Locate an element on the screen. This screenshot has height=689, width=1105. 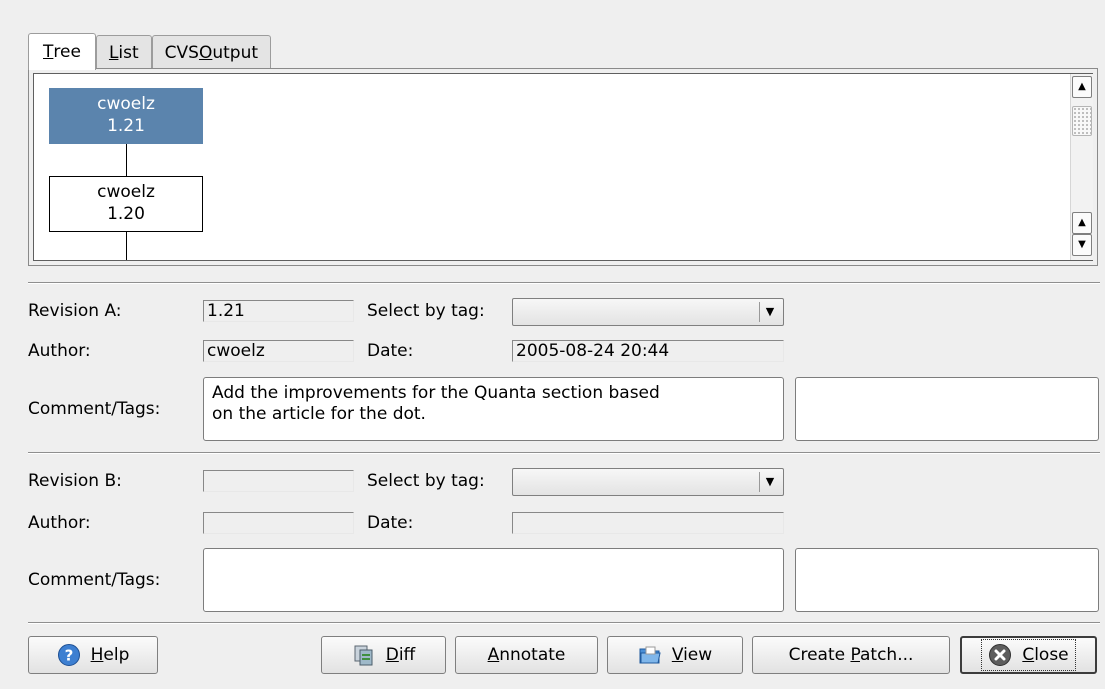
tab-list: List is located at coordinates (123, 52).